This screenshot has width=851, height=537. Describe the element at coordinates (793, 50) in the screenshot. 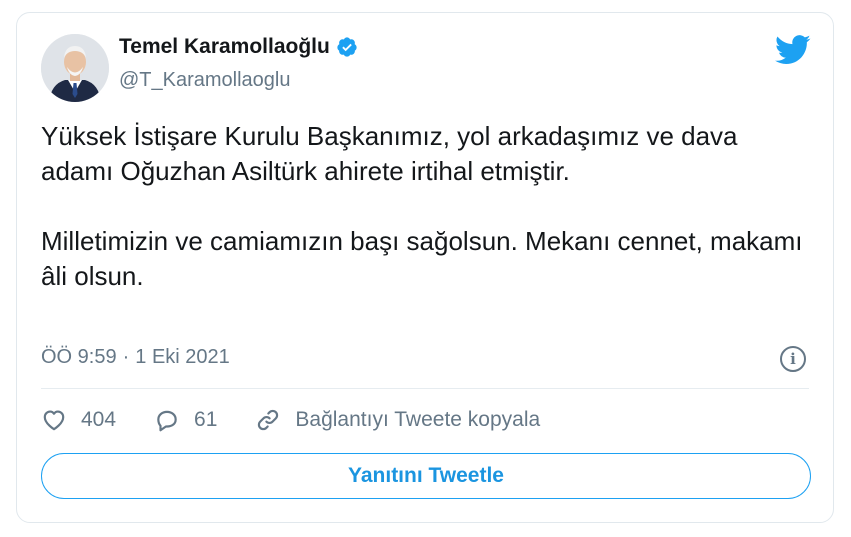

I see `twitter-bird-icon` at that location.